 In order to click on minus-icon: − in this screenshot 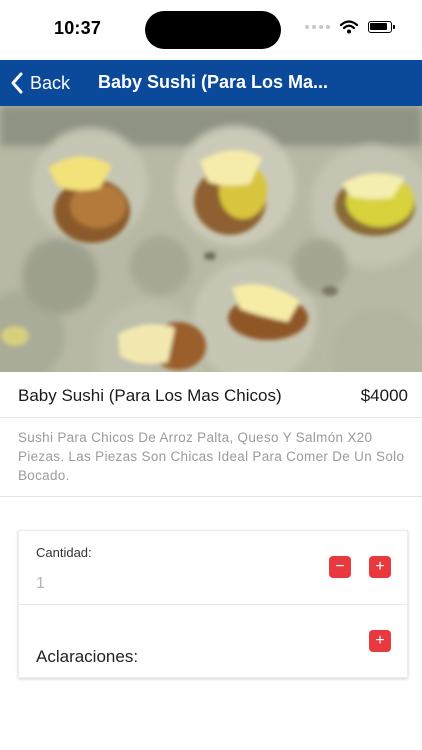, I will do `click(340, 566)`.